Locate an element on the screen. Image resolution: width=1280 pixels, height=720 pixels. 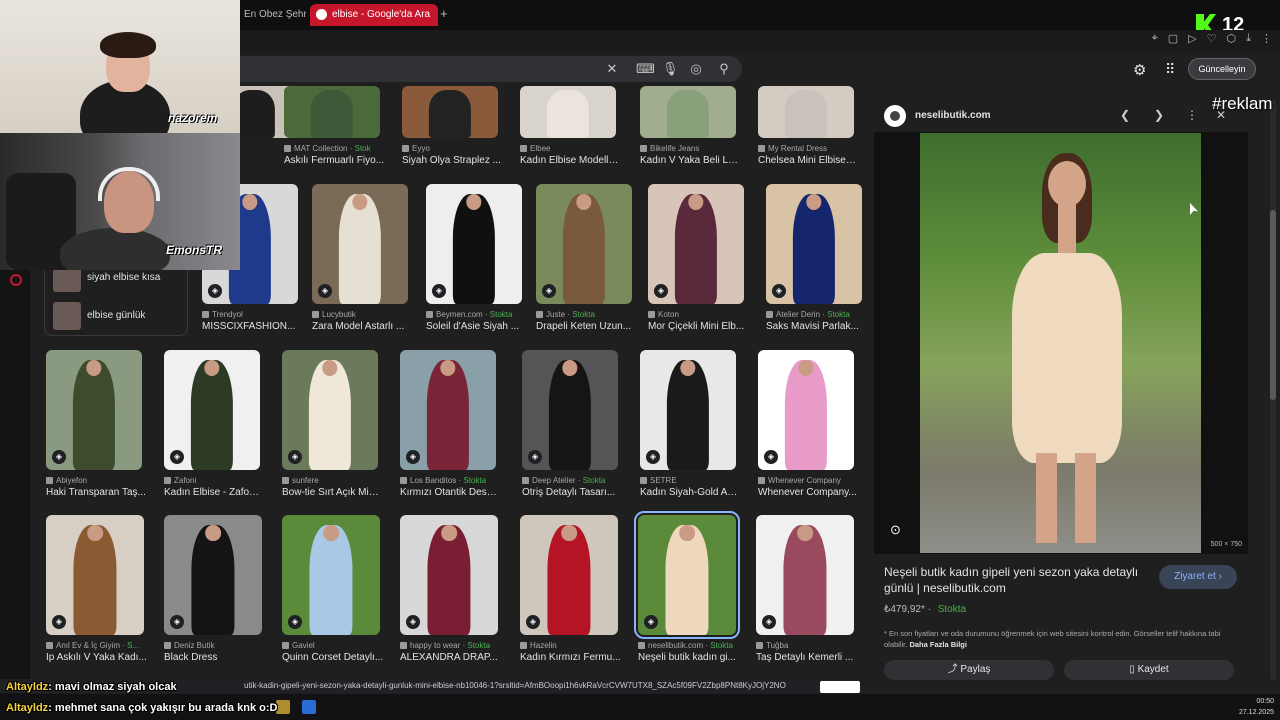
tab-obez: En Obez Şehrin is located at coordinates (271, 15).